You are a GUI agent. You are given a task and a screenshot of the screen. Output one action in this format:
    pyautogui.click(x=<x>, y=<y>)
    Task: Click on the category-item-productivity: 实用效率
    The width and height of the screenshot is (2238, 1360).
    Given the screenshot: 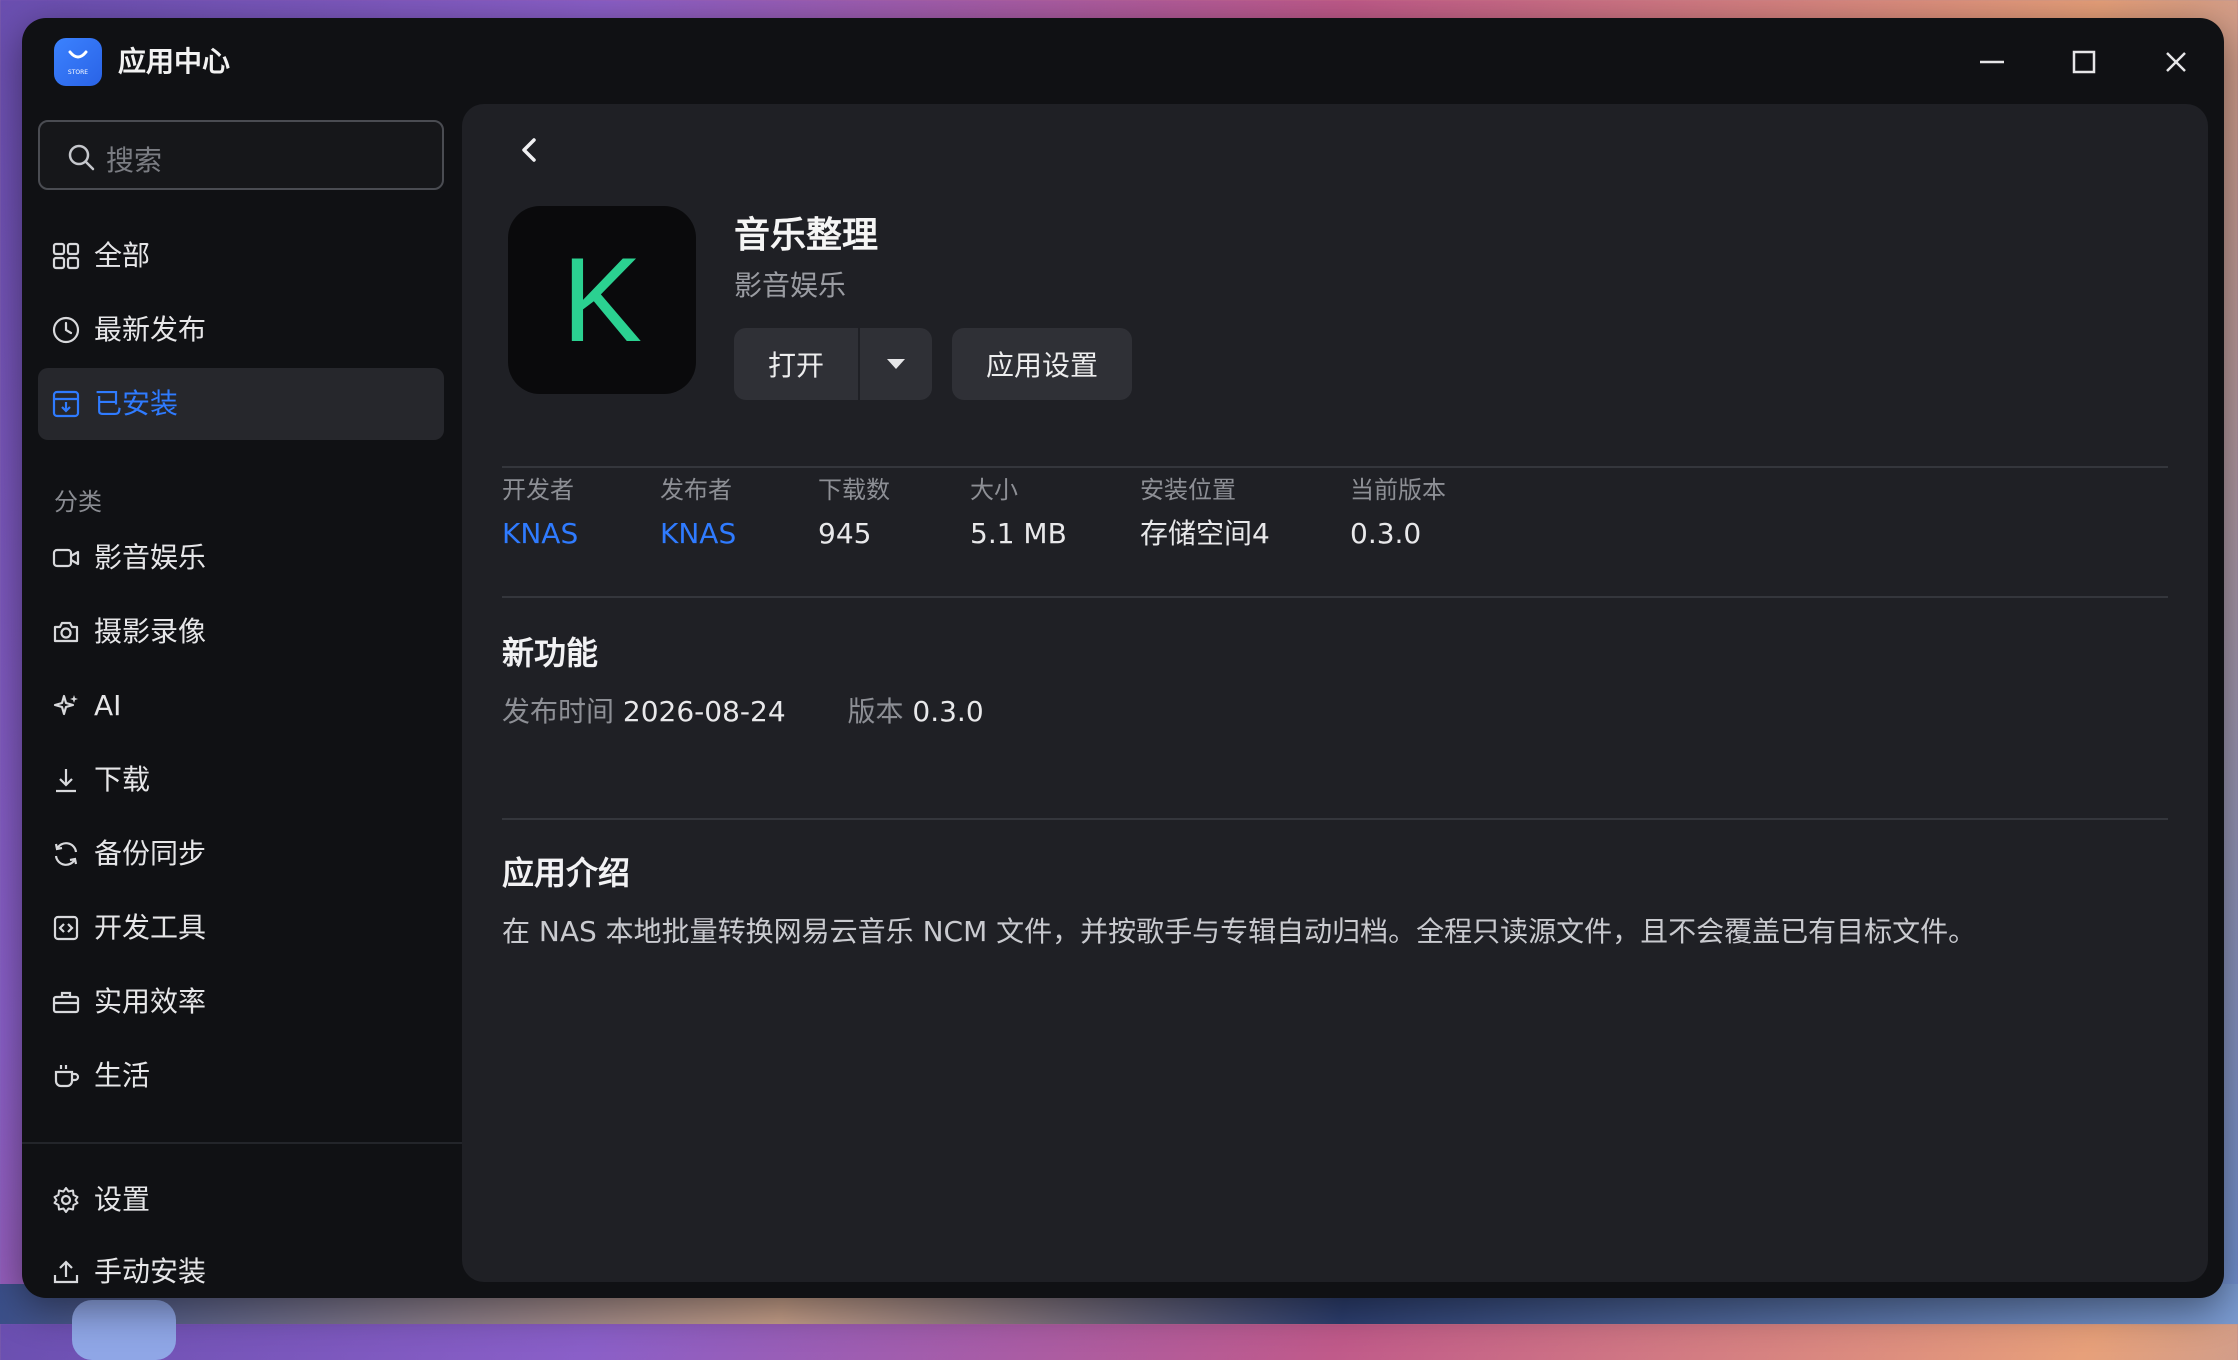 What is the action you would take?
    pyautogui.click(x=241, y=1002)
    